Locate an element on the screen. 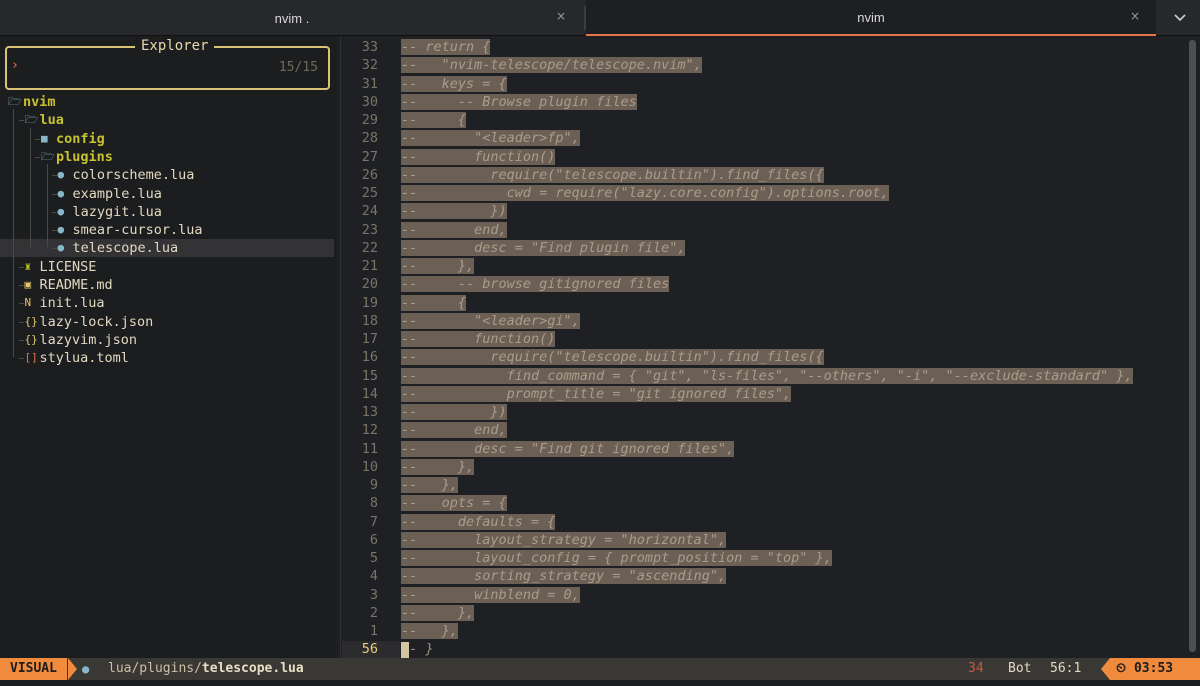 This screenshot has width=1200, height=686. line-number: 25 is located at coordinates (369, 193).